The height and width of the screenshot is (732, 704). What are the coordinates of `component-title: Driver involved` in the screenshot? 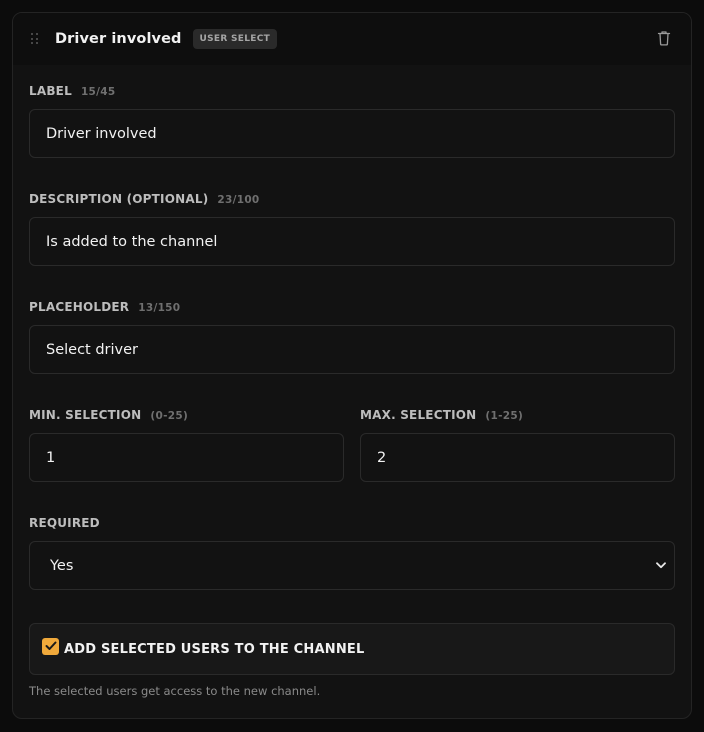 It's located at (118, 39).